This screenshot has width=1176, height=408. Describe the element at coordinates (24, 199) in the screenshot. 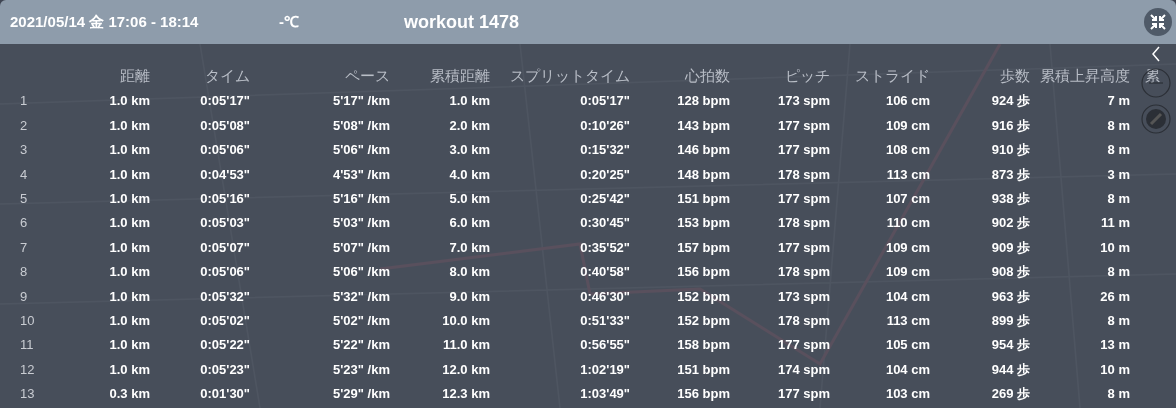

I see `row-number: 5` at that location.